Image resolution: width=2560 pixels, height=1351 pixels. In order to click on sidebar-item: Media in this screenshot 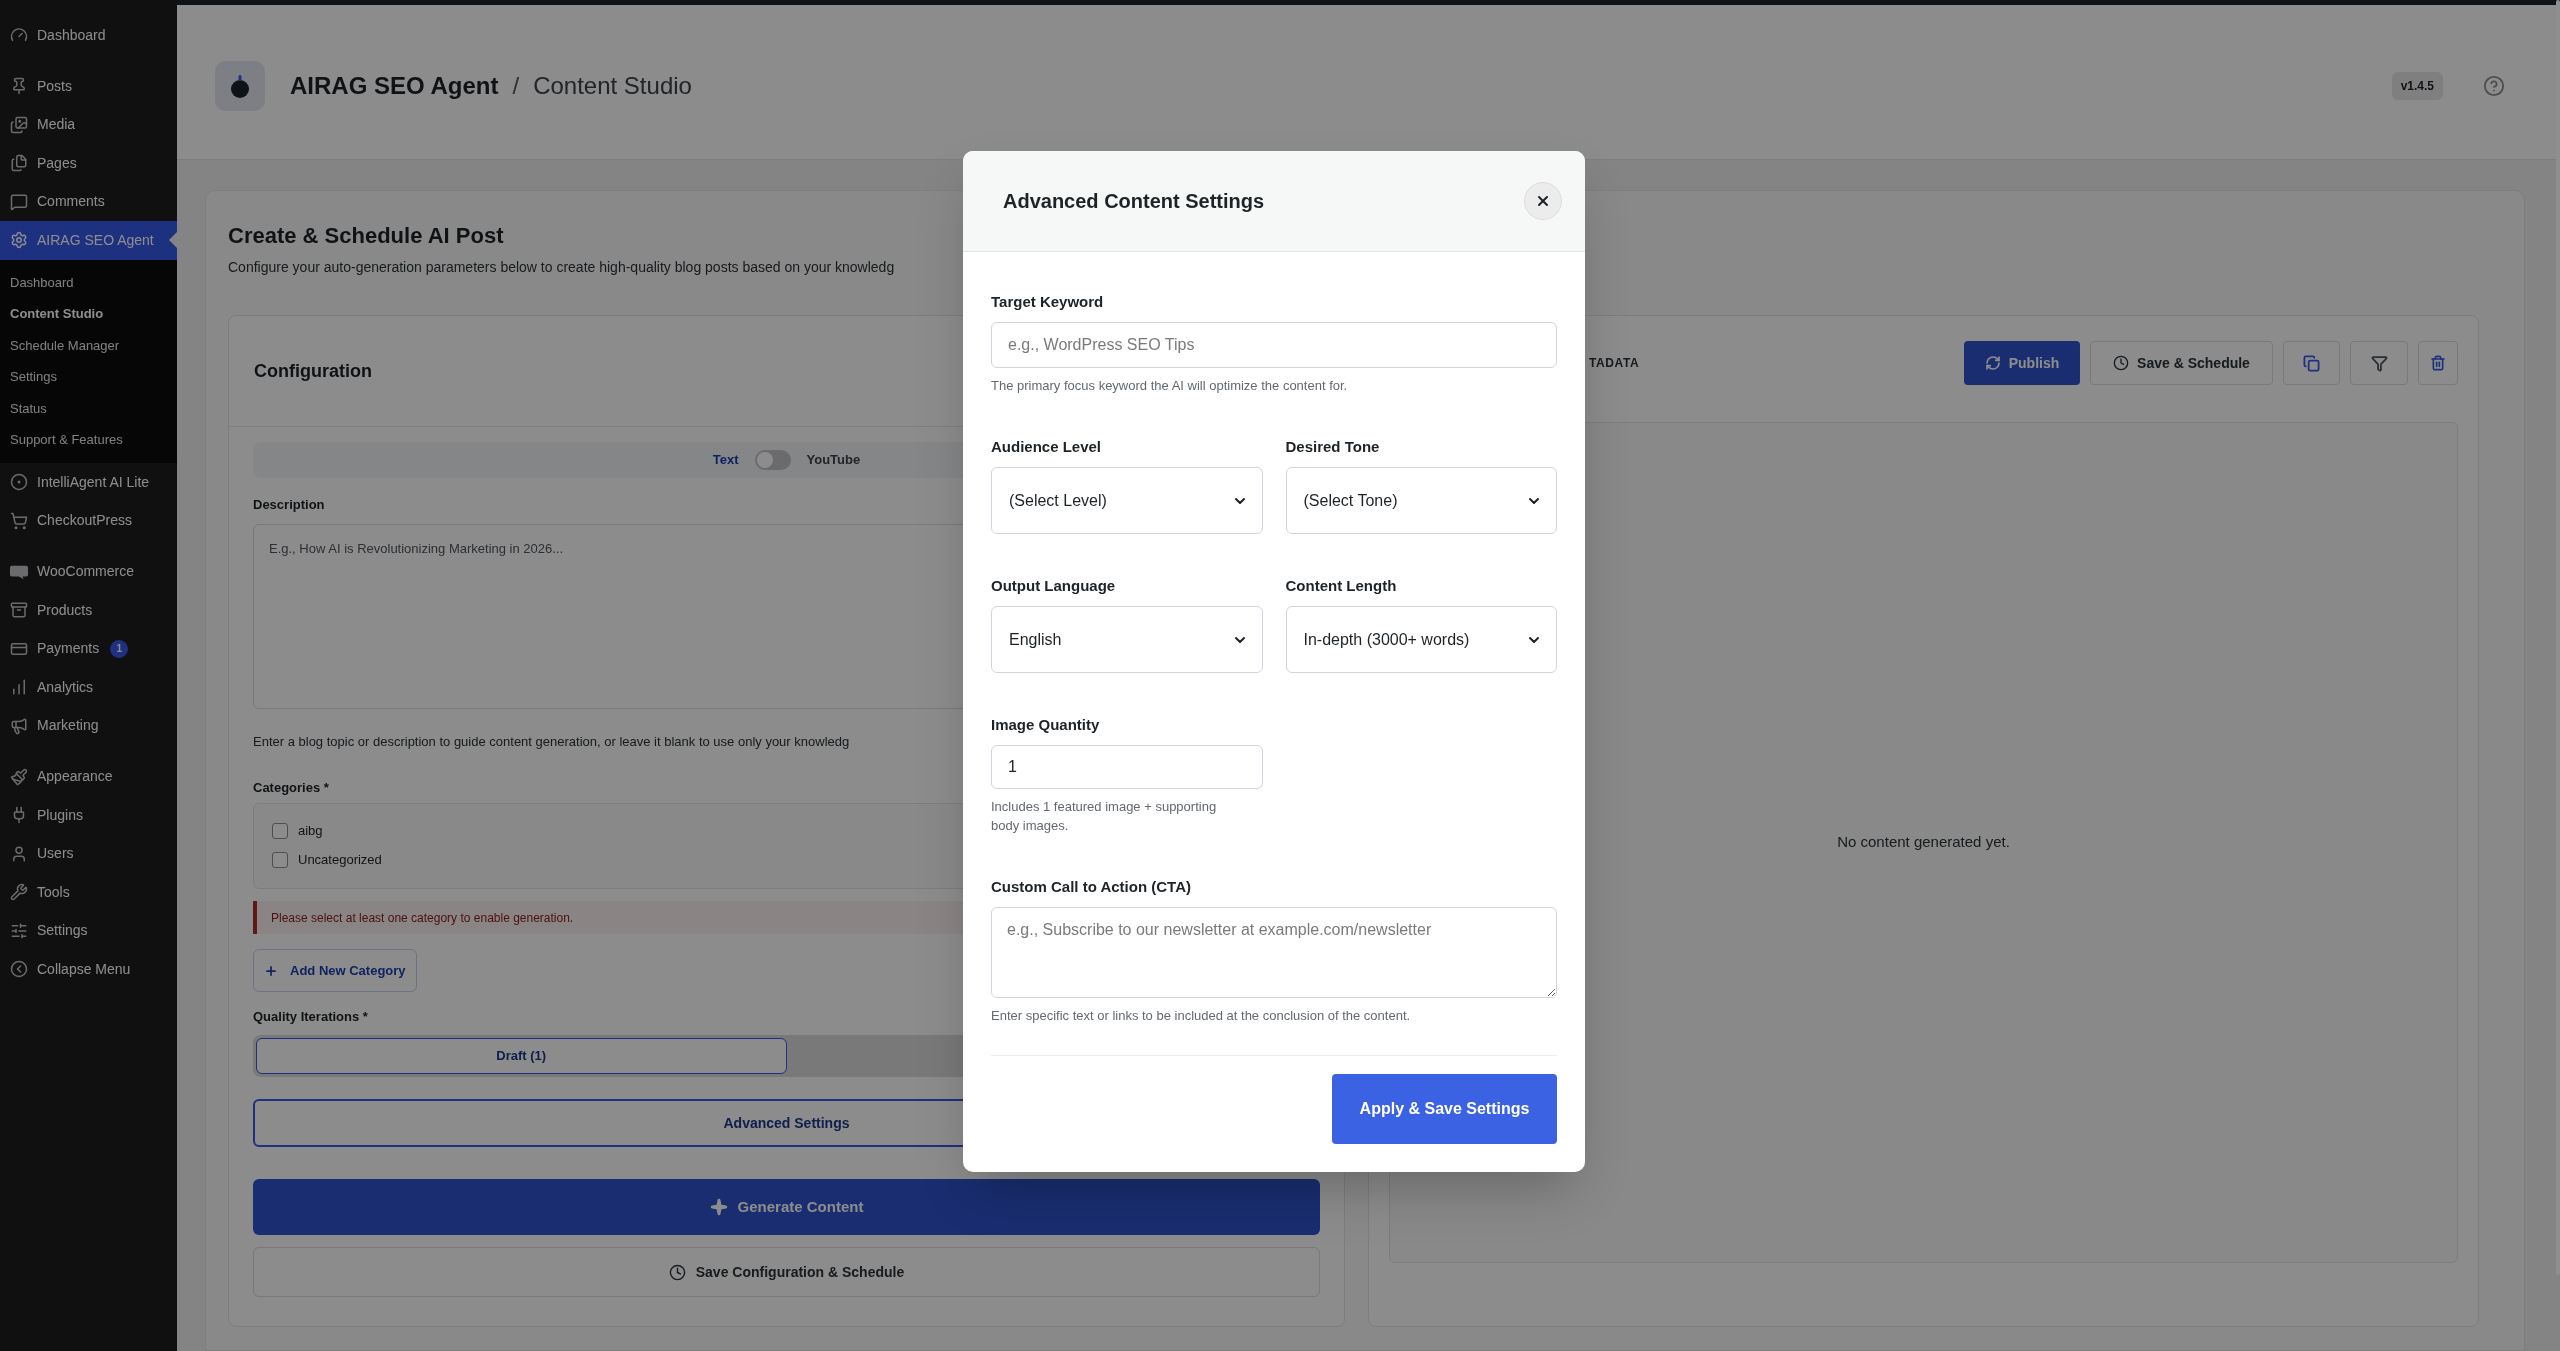, I will do `click(88, 124)`.